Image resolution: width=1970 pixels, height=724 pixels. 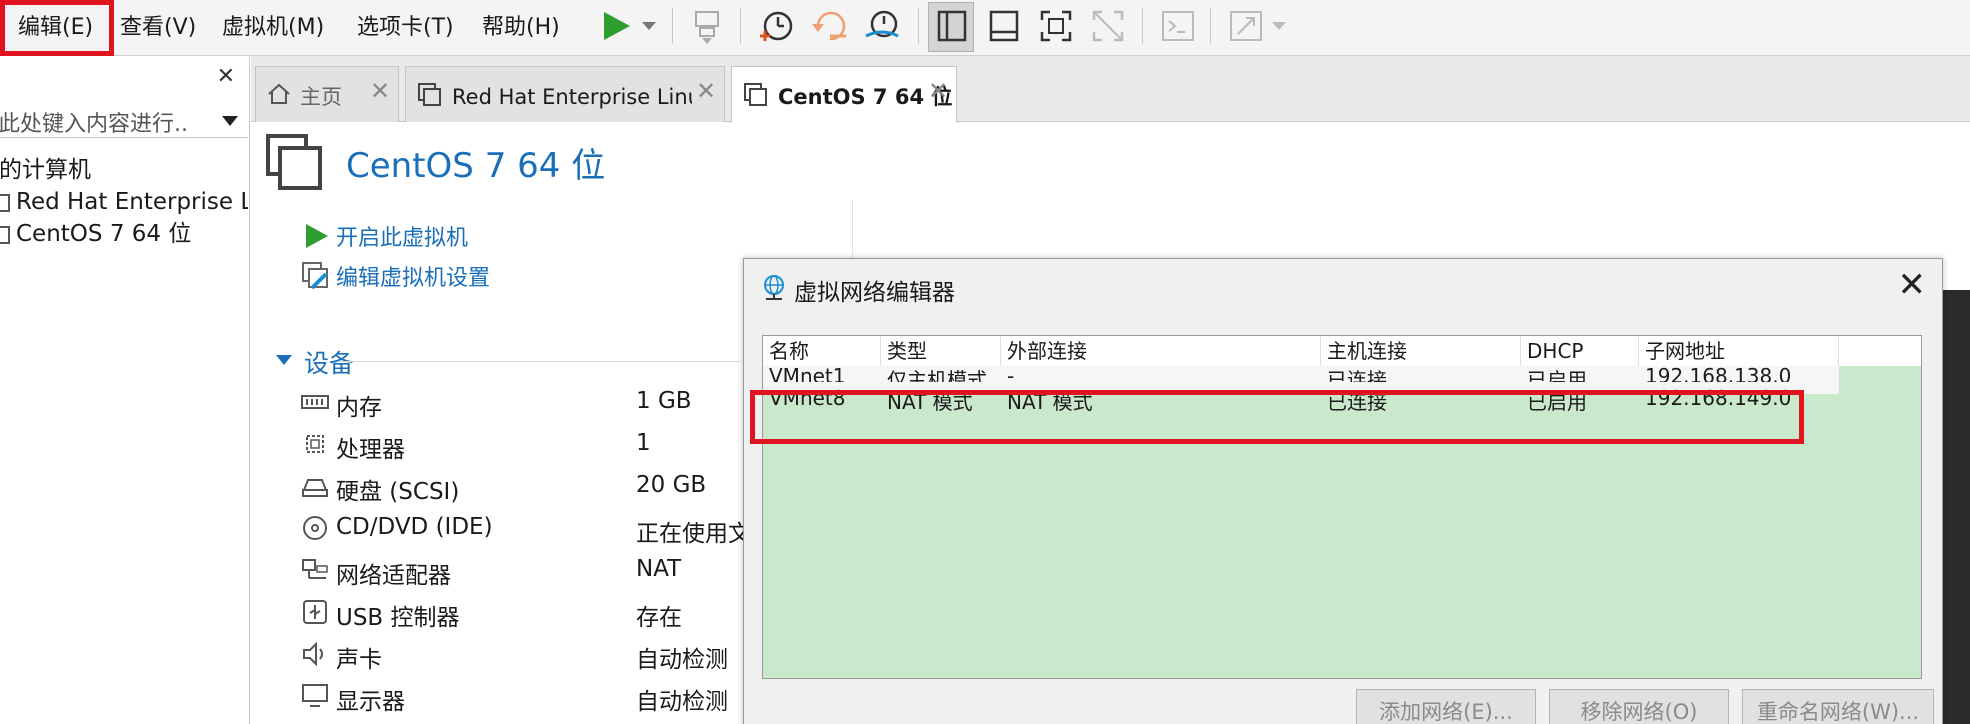 What do you see at coordinates (572, 97) in the screenshot?
I see `tab-label: Red Hat Enterprise Linux 8 64 位` at bounding box center [572, 97].